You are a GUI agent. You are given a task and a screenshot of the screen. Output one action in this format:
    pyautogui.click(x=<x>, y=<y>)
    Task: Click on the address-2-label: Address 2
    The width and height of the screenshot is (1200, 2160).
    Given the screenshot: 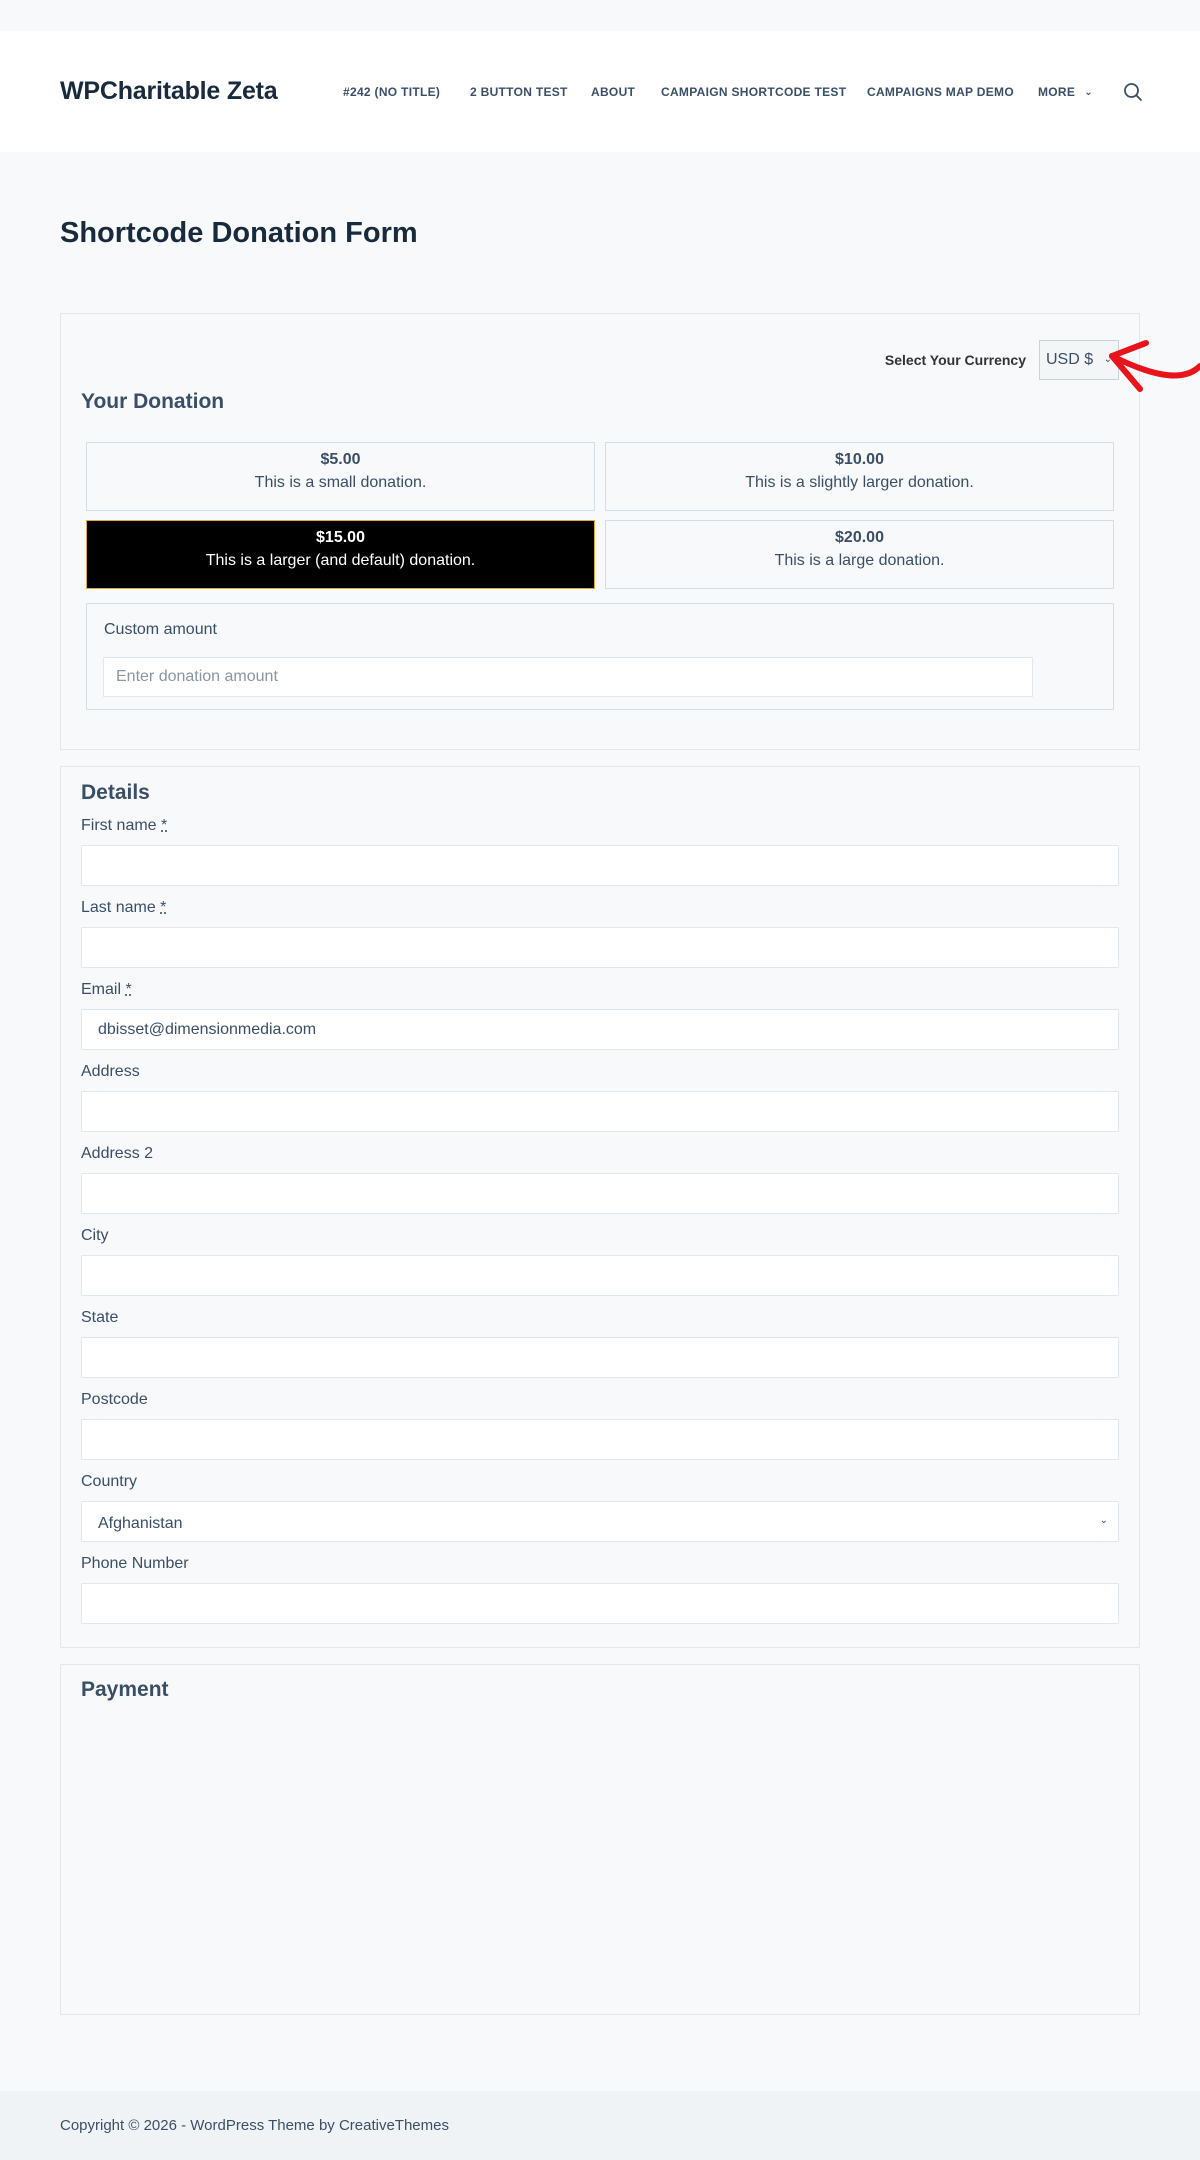 What is the action you would take?
    pyautogui.click(x=117, y=1153)
    